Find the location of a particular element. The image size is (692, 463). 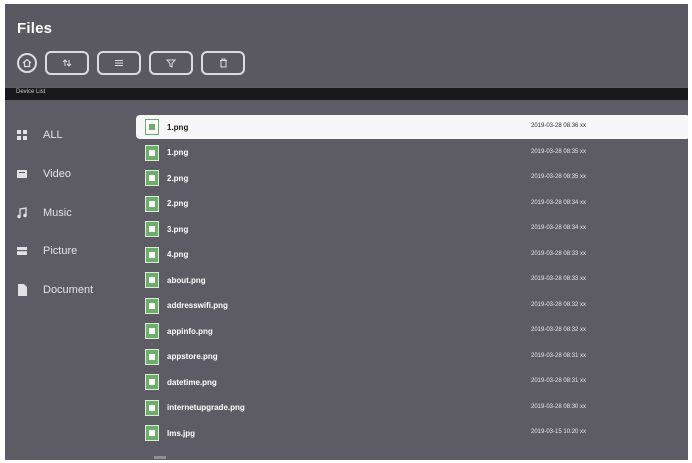

sidebar: ALL Video Music Picture Document is located at coordinates (69, 282).